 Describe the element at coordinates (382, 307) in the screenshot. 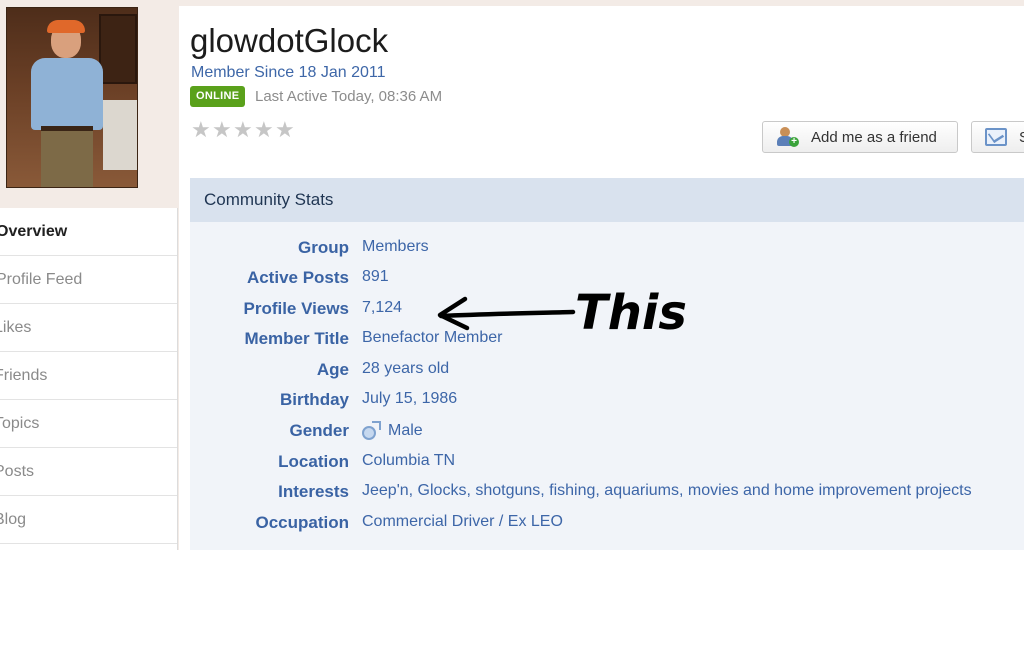

I see `stat-value: 7,124` at that location.